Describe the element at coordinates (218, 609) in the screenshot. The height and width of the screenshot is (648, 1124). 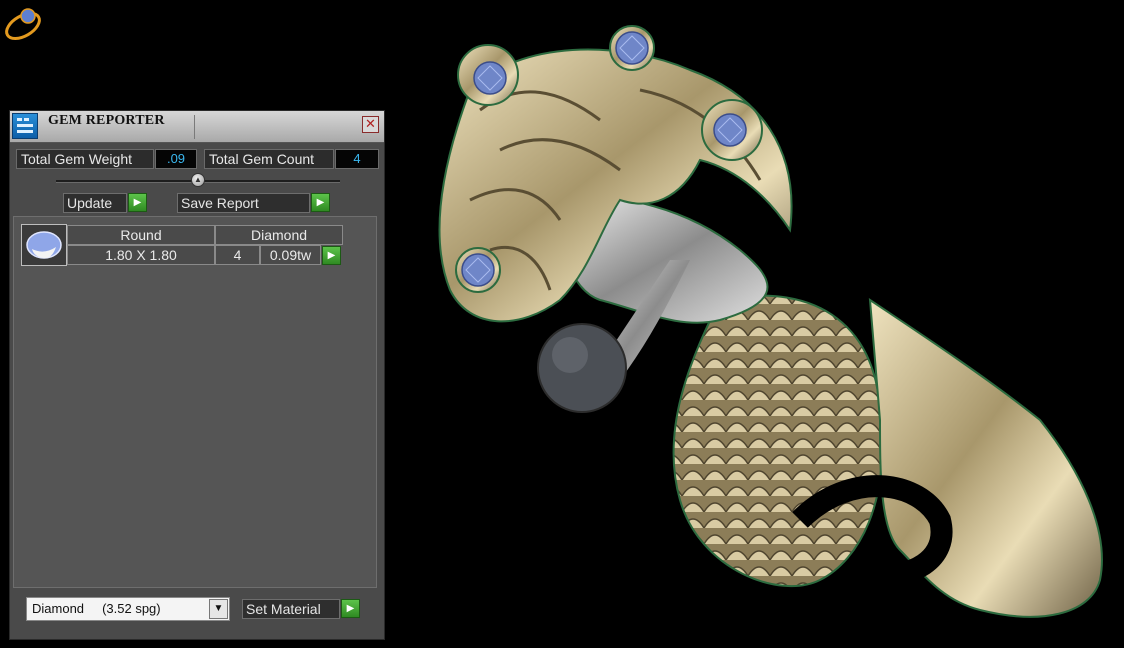
I see `chevron-down-icon: ▼` at that location.